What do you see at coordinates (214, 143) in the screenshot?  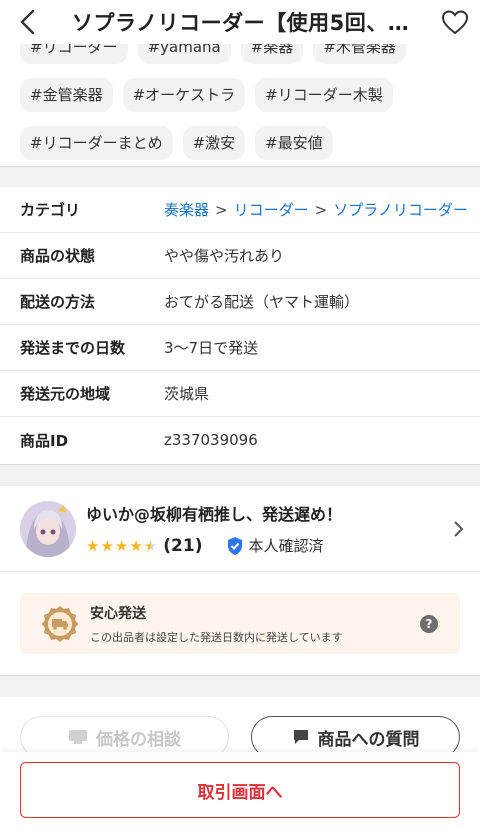 I see `tag-chip: #激安` at bounding box center [214, 143].